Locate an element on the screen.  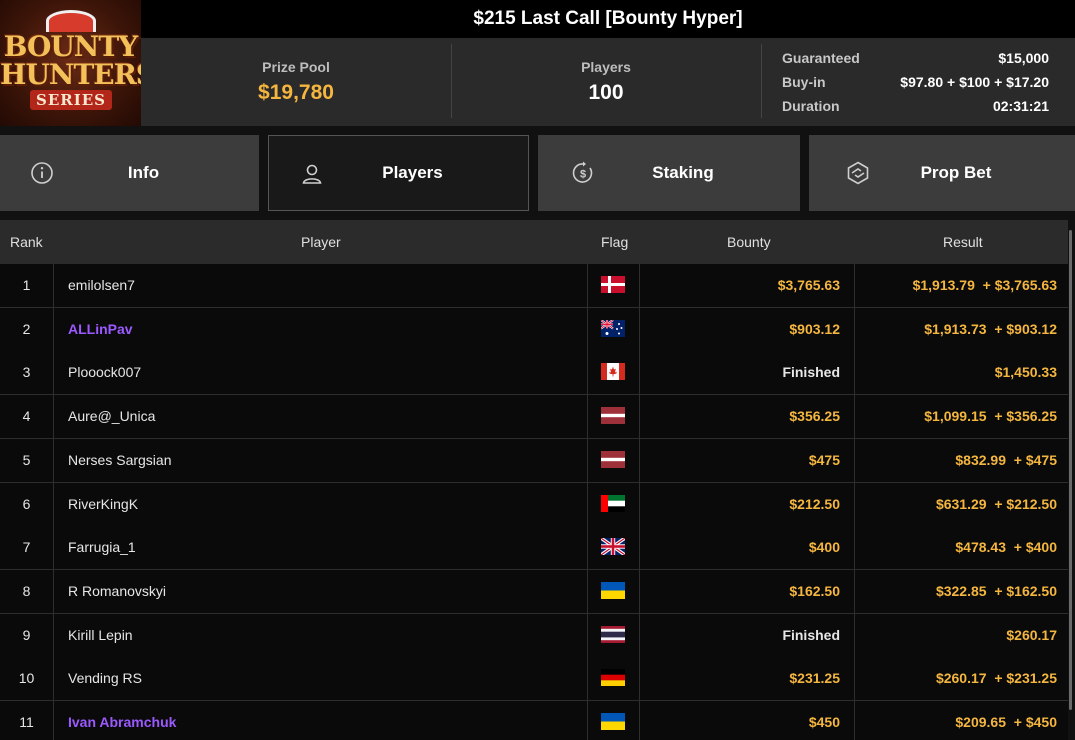
gb-flag is located at coordinates (613, 547).